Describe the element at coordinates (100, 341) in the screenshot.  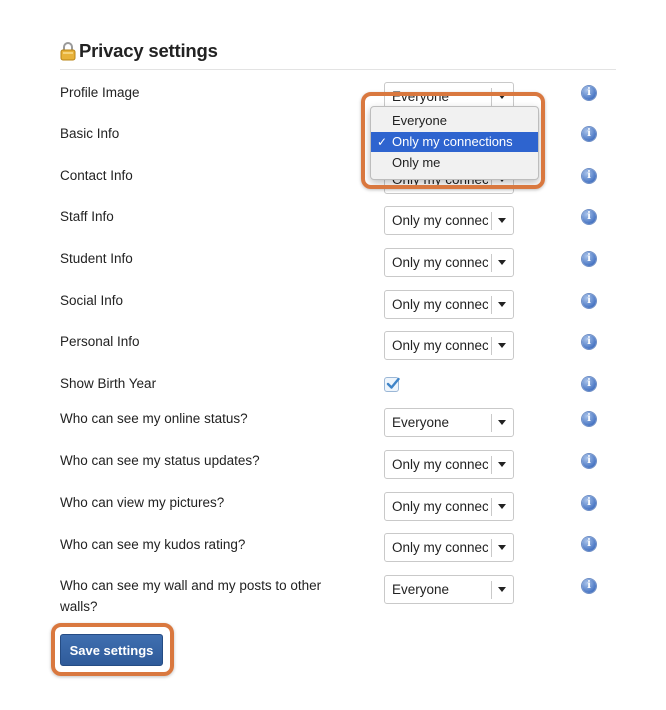
I see `label-personal-info: Personal Info` at that location.